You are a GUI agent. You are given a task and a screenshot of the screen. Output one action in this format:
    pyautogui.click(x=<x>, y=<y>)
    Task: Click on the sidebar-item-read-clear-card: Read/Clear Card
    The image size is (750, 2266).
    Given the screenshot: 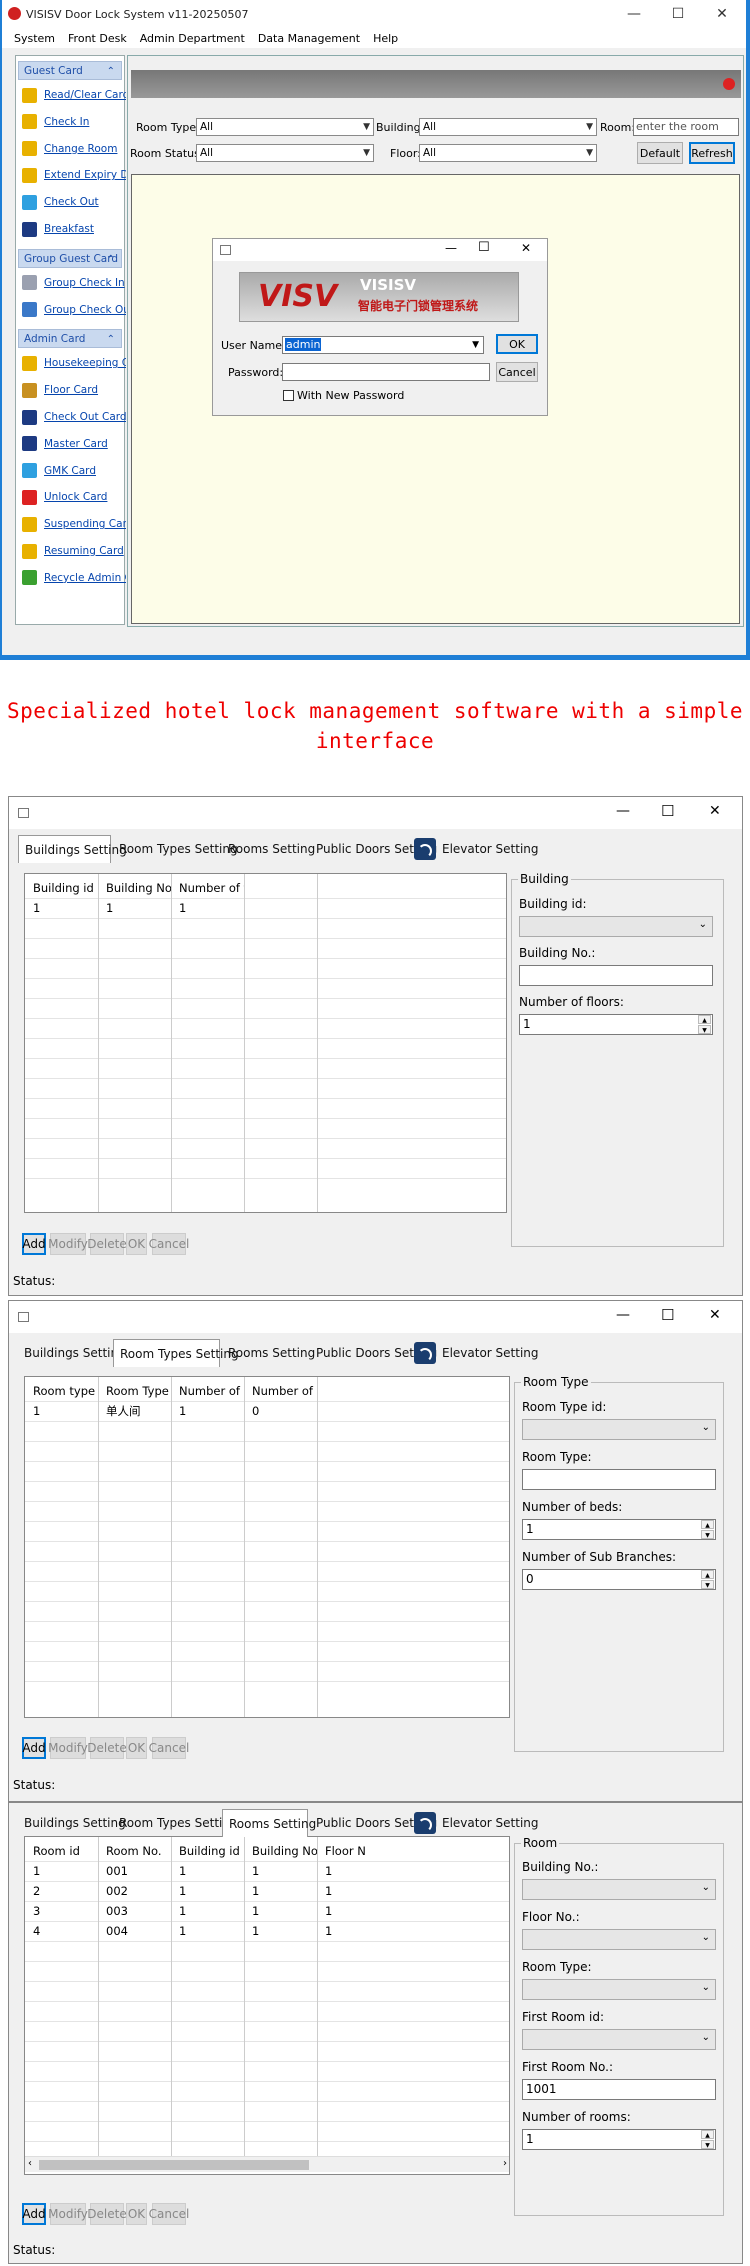 What is the action you would take?
    pyautogui.click(x=74, y=95)
    